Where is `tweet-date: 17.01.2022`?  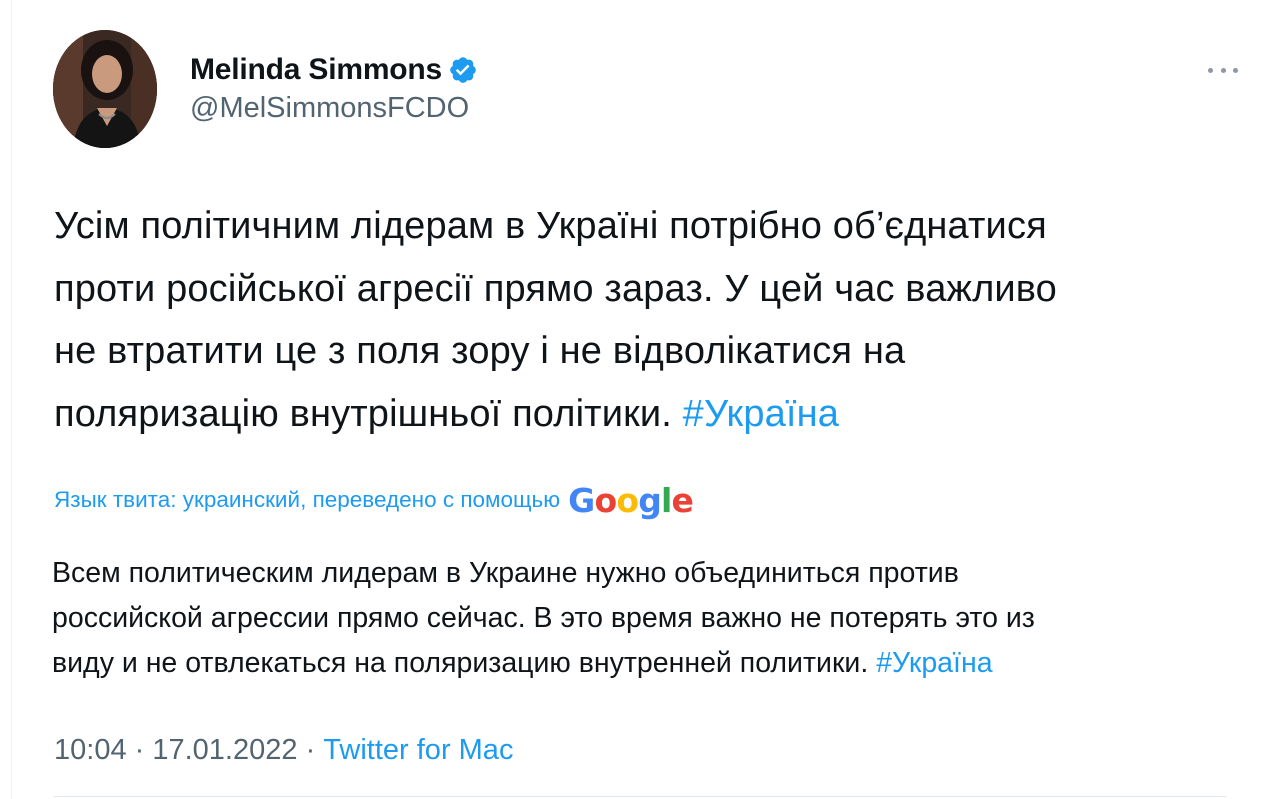
tweet-date: 17.01.2022 is located at coordinates (224, 750).